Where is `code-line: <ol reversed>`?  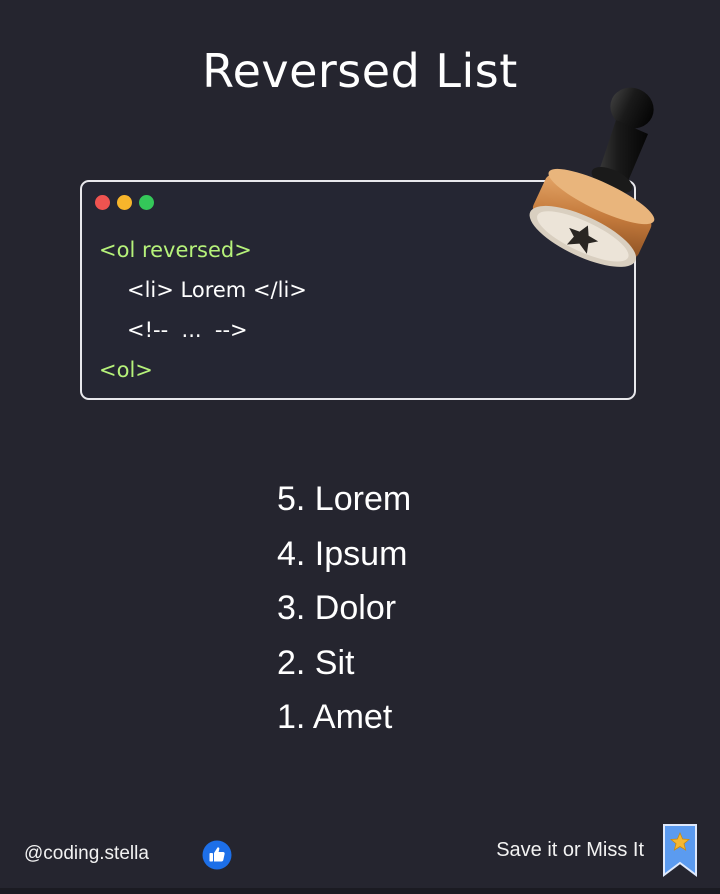
code-line: <ol reversed> is located at coordinates (175, 250).